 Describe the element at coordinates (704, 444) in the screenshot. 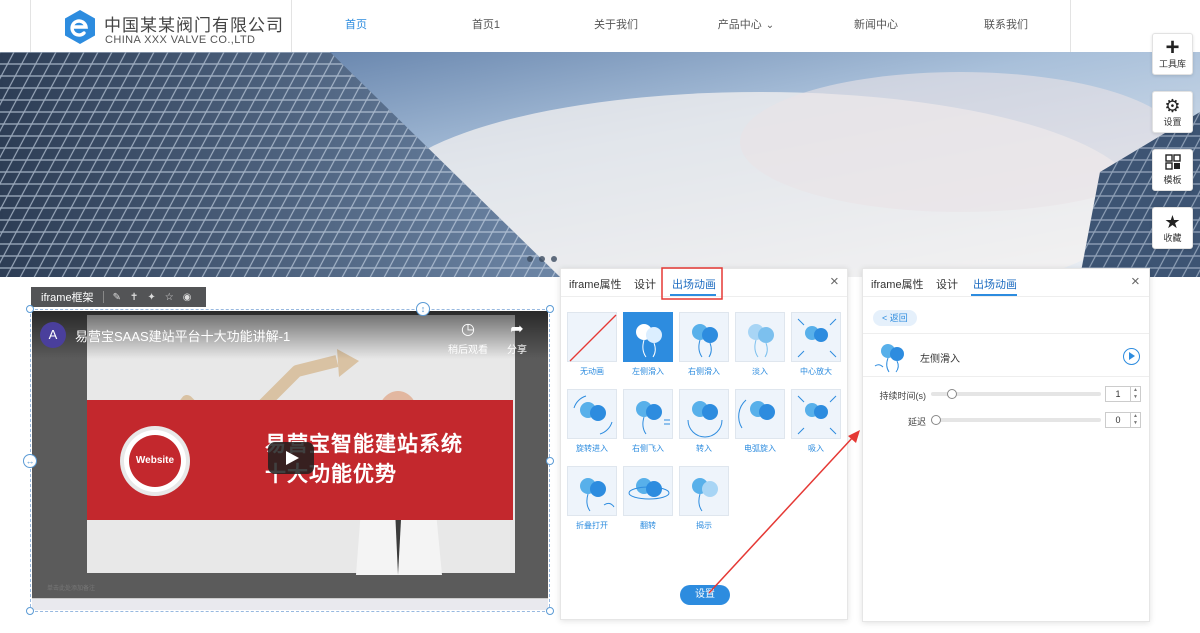

I see `animation-panel: iframe属性 设计 出场动画 × 无动画 左侧滑入 右侧滑入 淡入 中心放大` at that location.